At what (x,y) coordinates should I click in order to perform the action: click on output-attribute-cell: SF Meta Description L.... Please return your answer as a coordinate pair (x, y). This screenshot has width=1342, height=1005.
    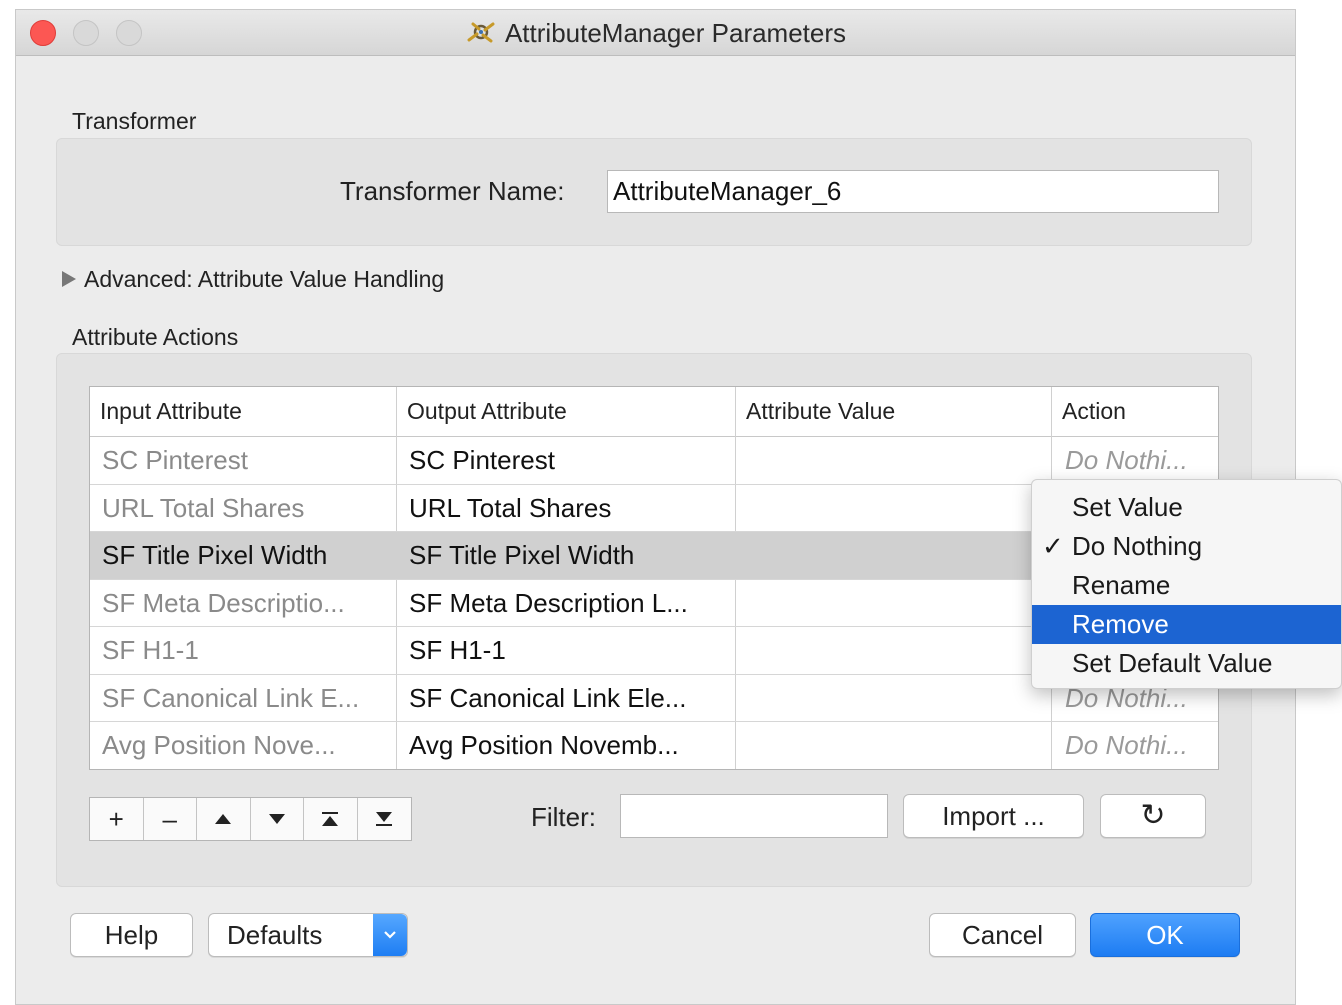
    Looking at the image, I should click on (566, 602).